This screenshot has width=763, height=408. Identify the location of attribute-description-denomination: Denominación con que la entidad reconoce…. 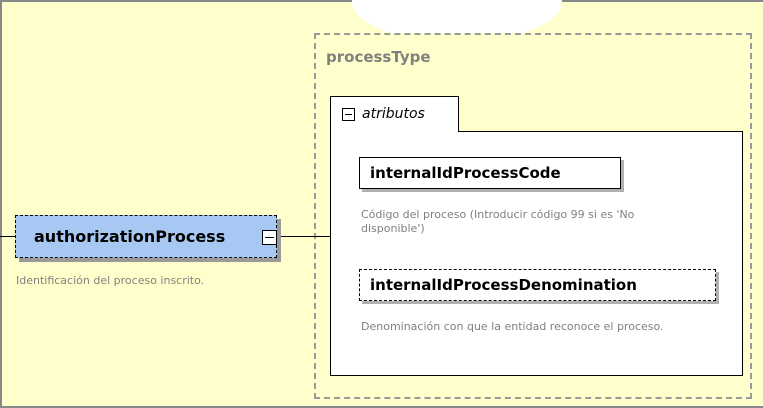
(512, 326).